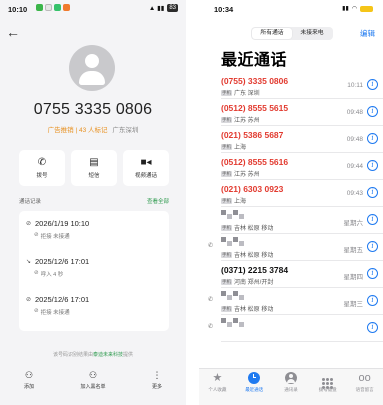 This screenshot has width=383, height=405. Describe the element at coordinates (254, 60) in the screenshot. I see `page-title: 最近通话` at that location.